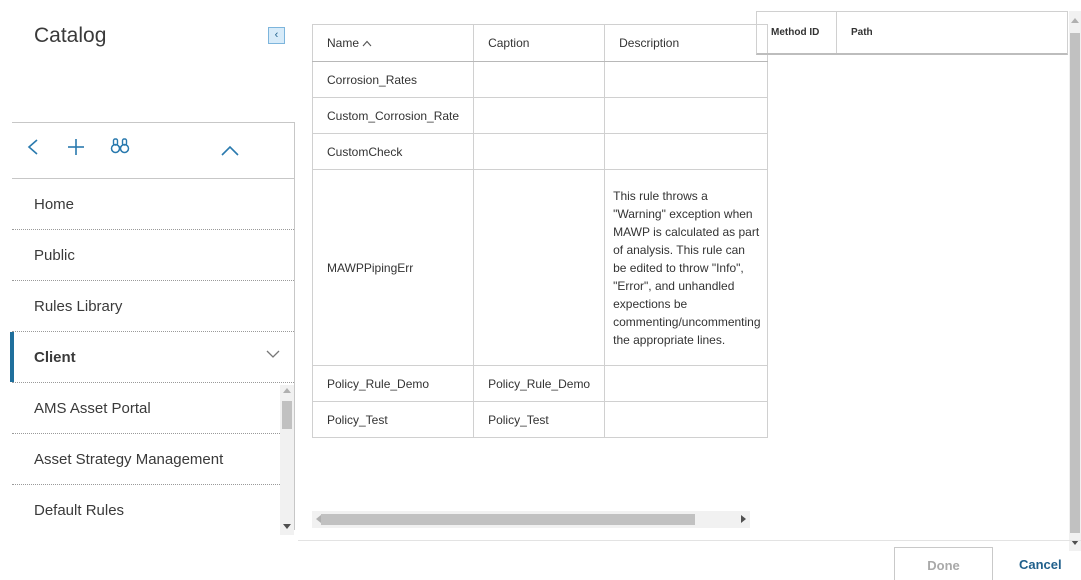 The height and width of the screenshot is (580, 1081). I want to click on collapse-panel-button: ‹, so click(276, 35).